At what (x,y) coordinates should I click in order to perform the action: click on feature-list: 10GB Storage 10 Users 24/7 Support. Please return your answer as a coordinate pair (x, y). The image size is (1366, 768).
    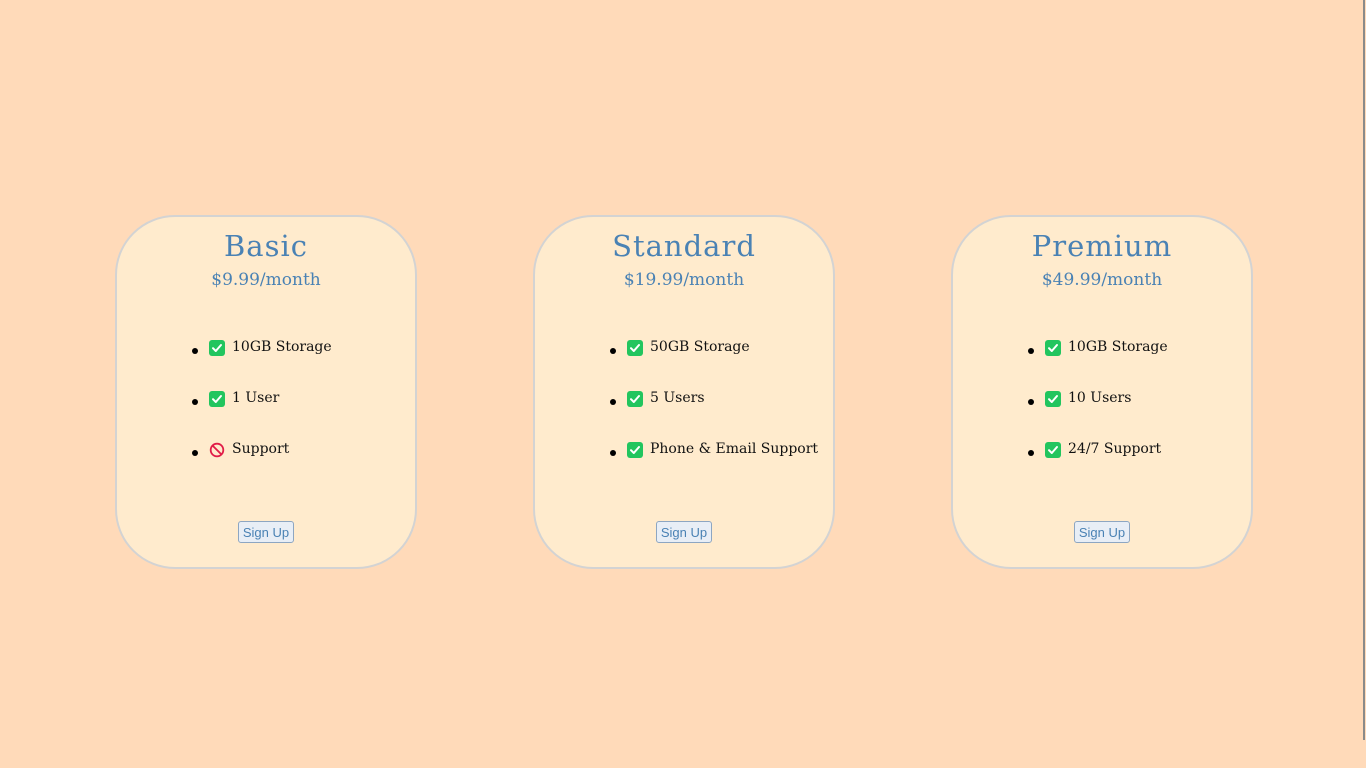
    Looking at the image, I should click on (1102, 414).